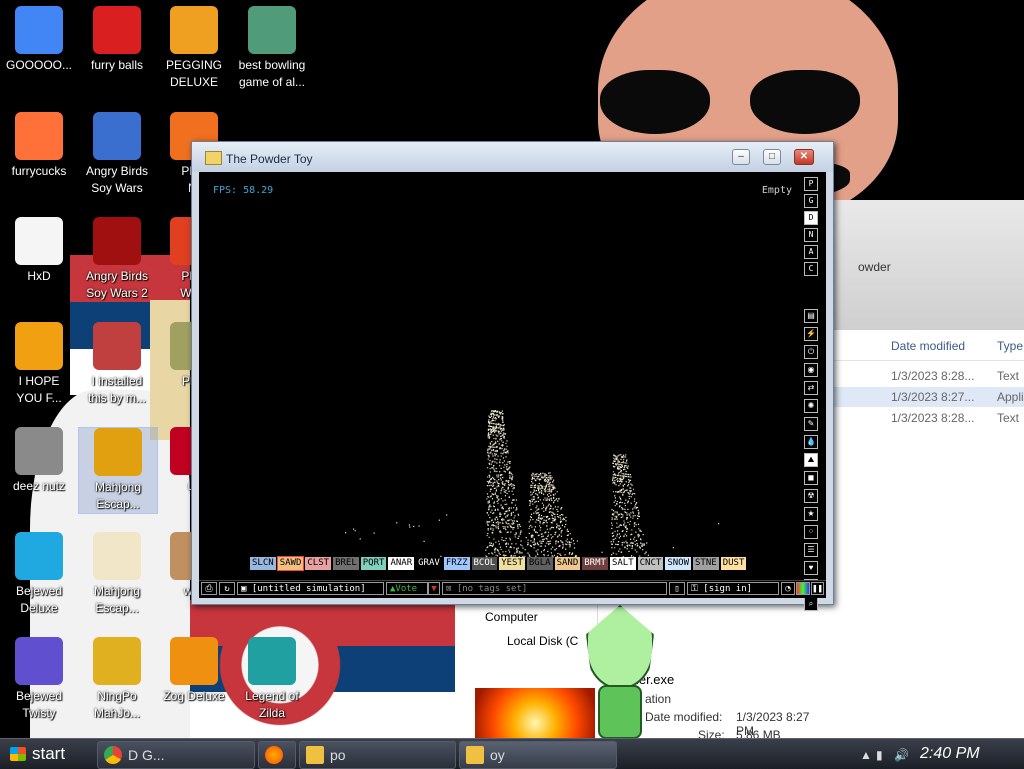 The image size is (1024, 769). Describe the element at coordinates (811, 388) in the screenshot. I see `force-category-icon: ⇄` at that location.